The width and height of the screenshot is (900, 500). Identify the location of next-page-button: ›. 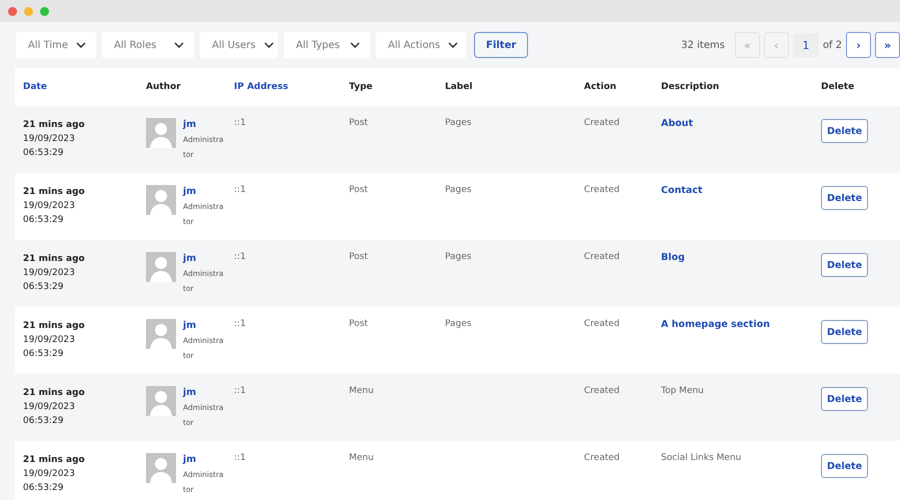
(858, 45).